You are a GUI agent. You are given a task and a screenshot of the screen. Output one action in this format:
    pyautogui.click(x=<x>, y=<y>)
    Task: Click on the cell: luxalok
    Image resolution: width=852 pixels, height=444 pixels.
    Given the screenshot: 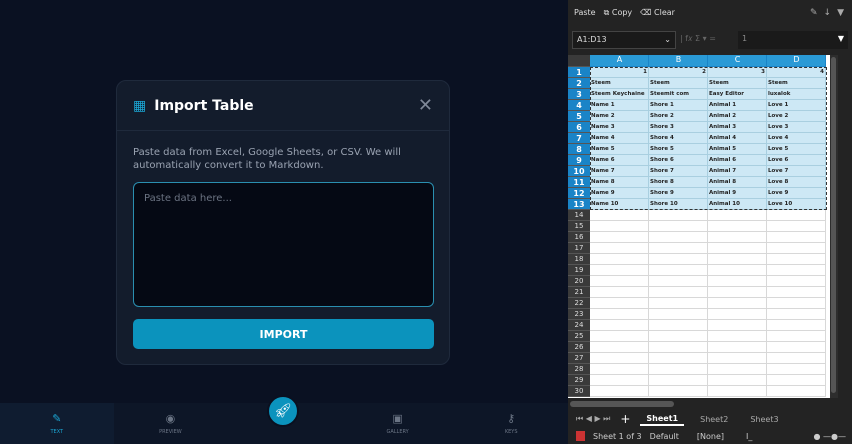 What is the action you would take?
    pyautogui.click(x=796, y=94)
    